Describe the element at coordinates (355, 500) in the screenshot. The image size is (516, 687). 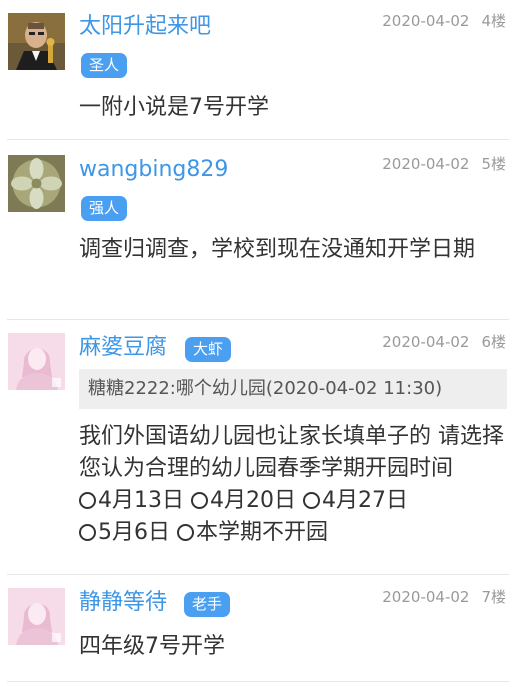
I see `poll-option: 4月27日` at that location.